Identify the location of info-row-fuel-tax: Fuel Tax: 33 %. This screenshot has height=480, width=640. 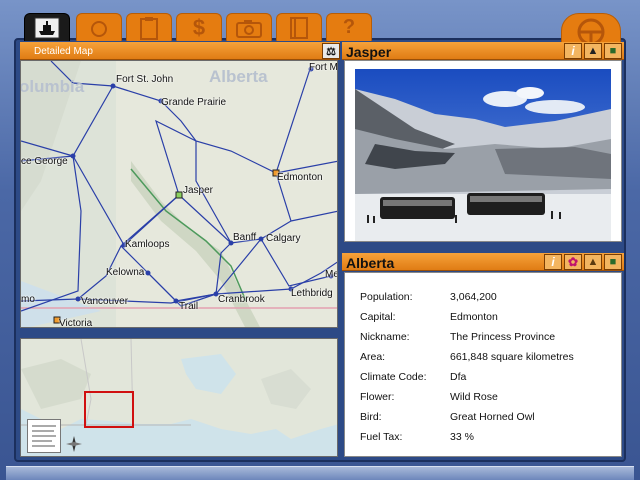
(417, 437).